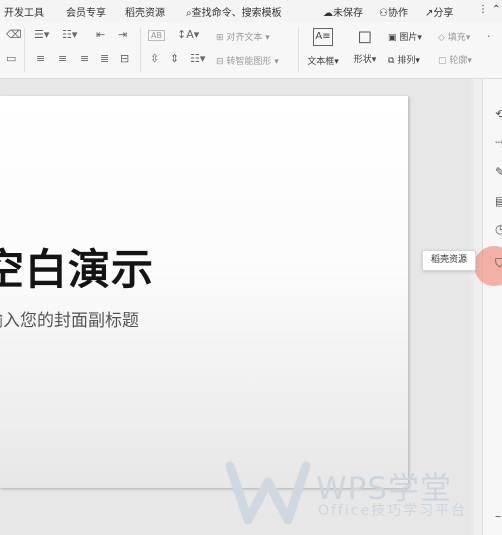 This screenshot has width=502, height=535. Describe the element at coordinates (321, 62) in the screenshot. I see `textbox-label: 文本框` at that location.